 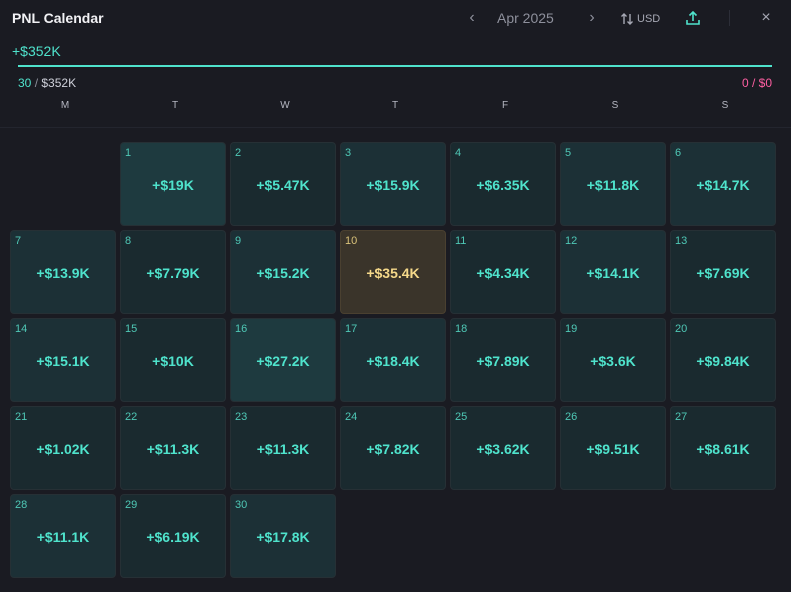 I want to click on calendar-day-cell: 5 +$11.8K, so click(x=613, y=184).